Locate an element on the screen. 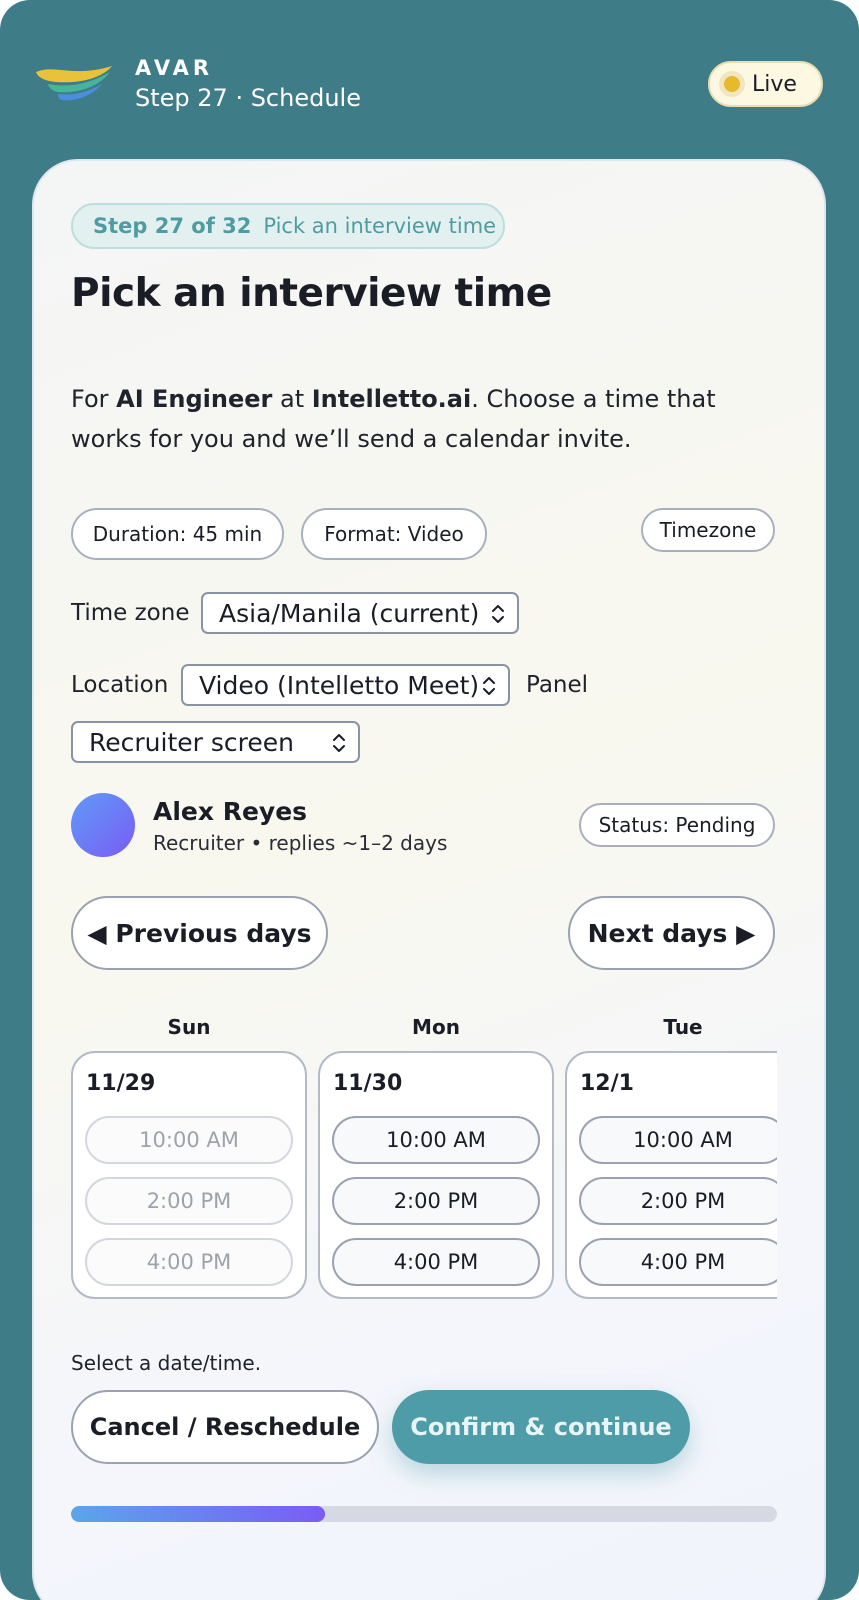 The height and width of the screenshot is (1600, 859). day-date: 12/1 is located at coordinates (607, 1083).